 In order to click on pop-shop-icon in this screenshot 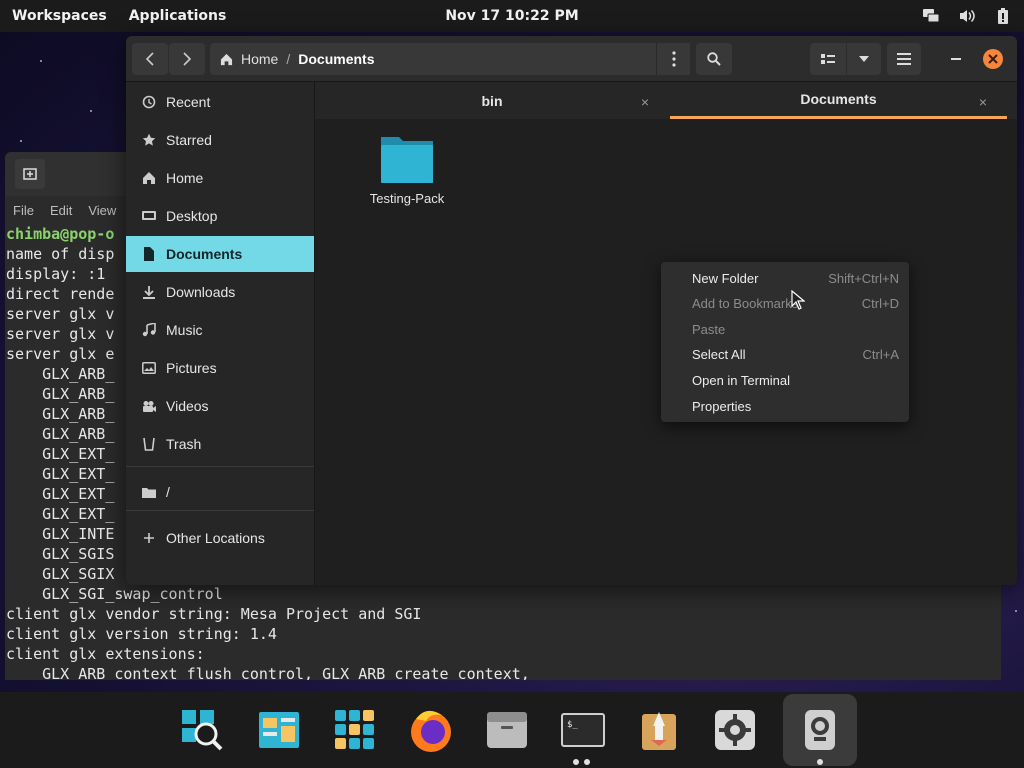, I will do `click(202, 730)`.